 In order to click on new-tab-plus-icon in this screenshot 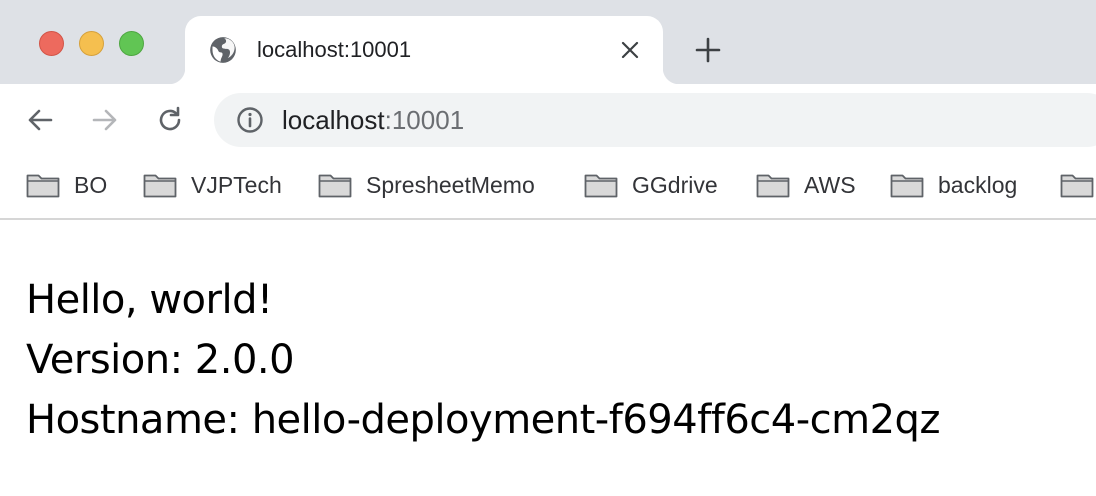, I will do `click(708, 50)`.